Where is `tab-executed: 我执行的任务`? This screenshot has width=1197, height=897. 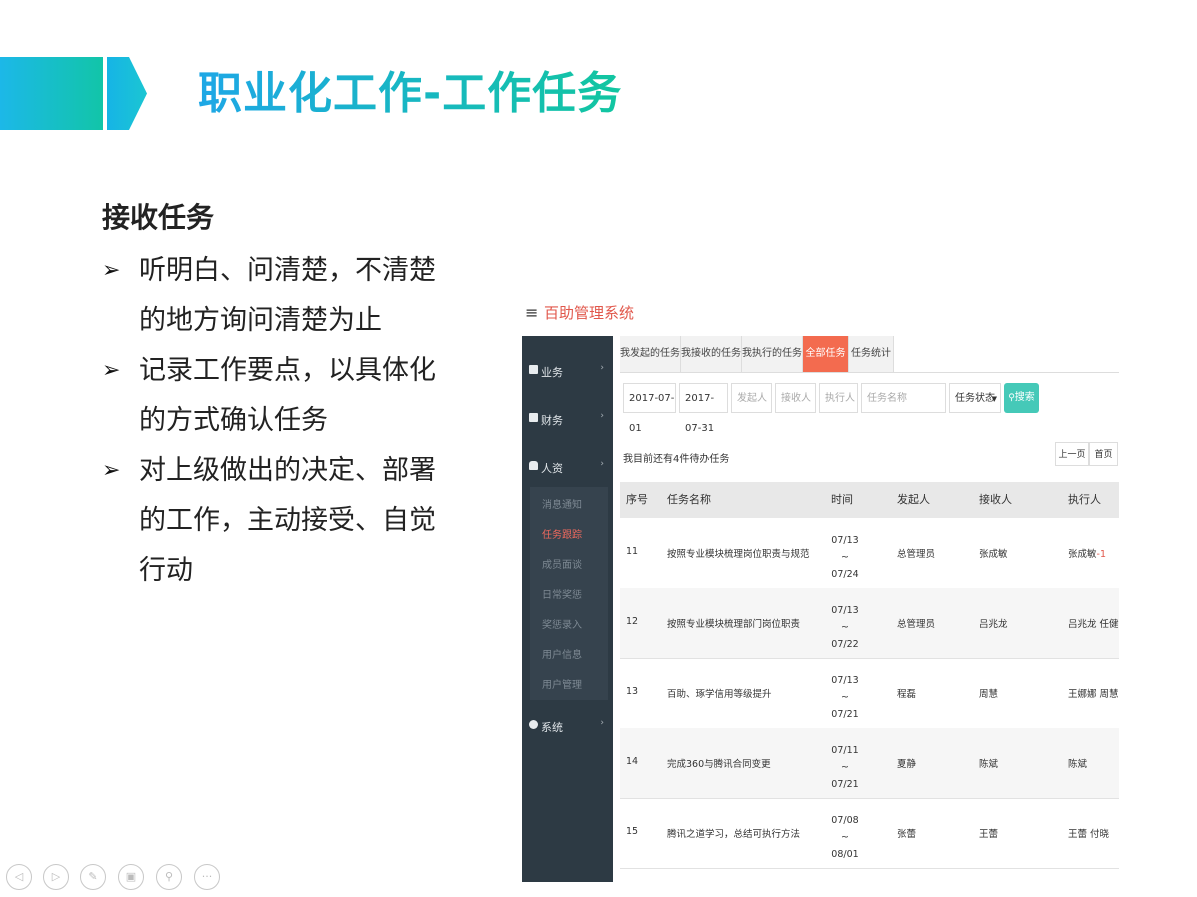
tab-executed: 我执行的任务 is located at coordinates (772, 354).